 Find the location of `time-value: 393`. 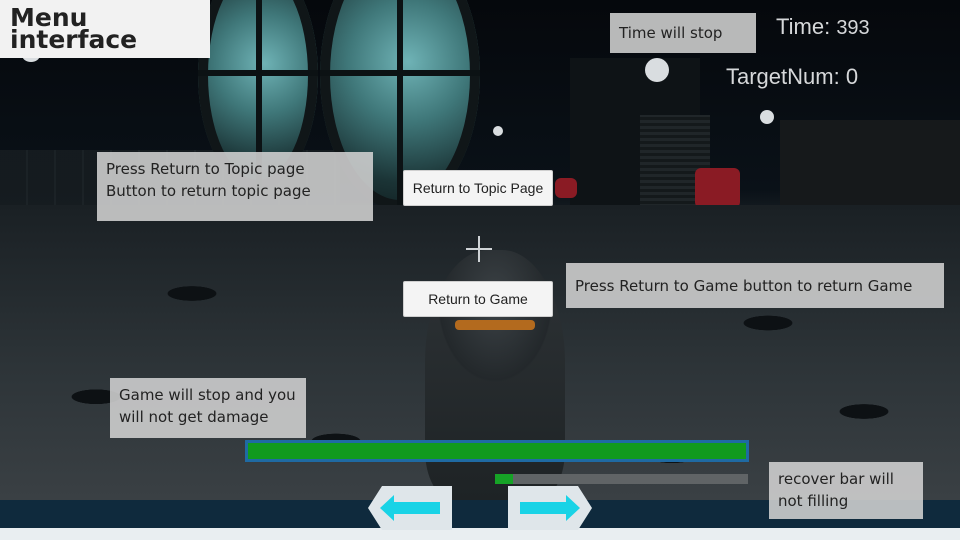

time-value: 393 is located at coordinates (853, 28).